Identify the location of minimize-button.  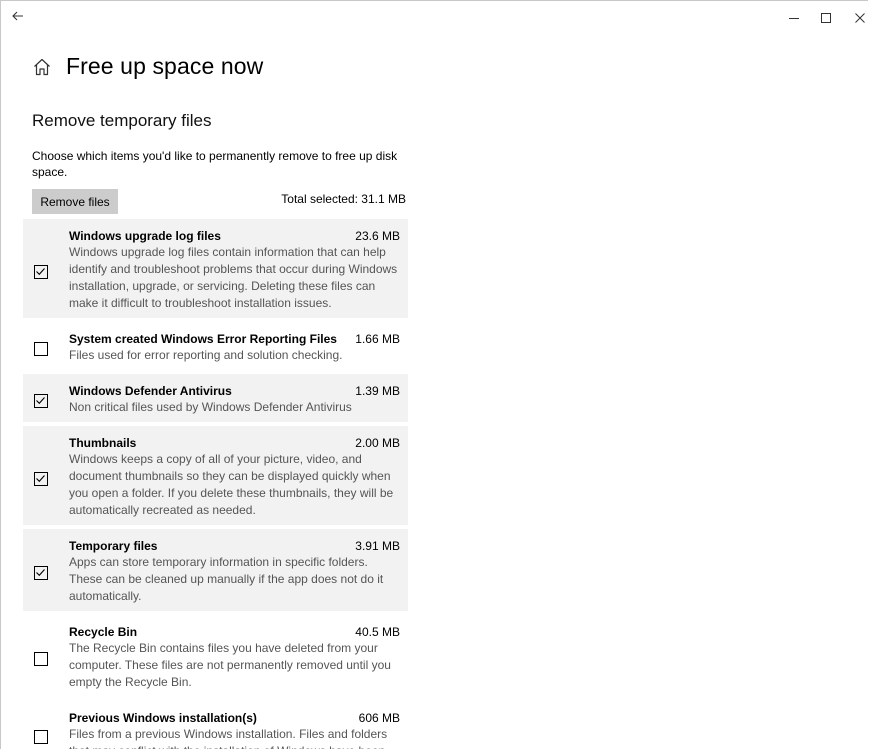
(794, 18).